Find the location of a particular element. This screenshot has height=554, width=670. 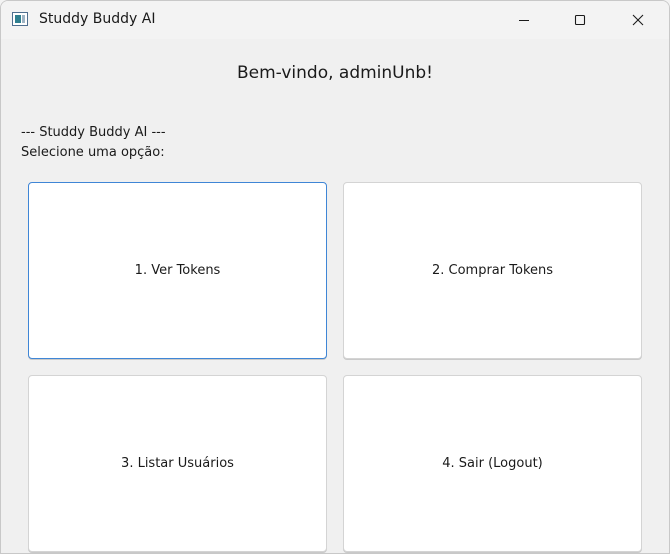

comprar-tokens-button: 2. Comprar Tokens is located at coordinates (492, 270).